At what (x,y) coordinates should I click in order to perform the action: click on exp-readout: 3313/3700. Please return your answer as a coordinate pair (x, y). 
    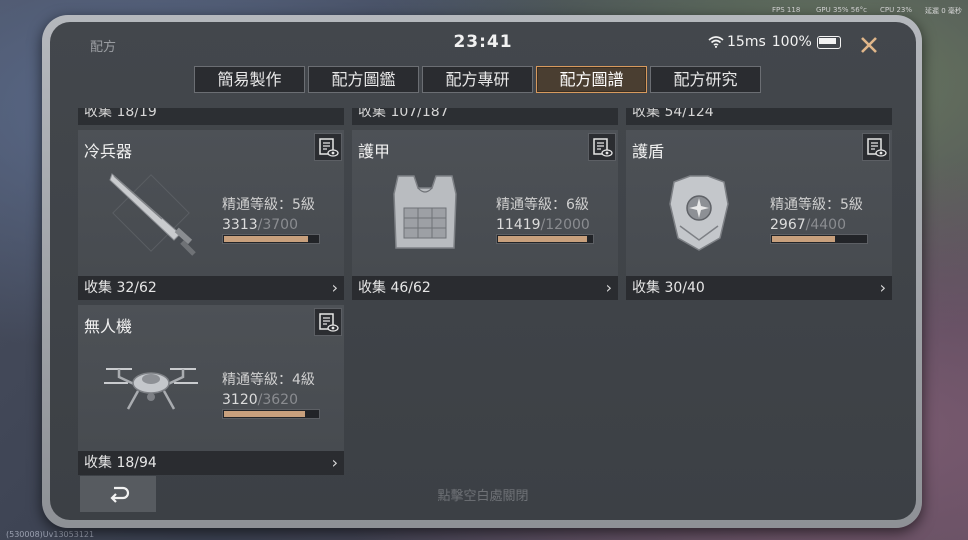
    Looking at the image, I should click on (260, 225).